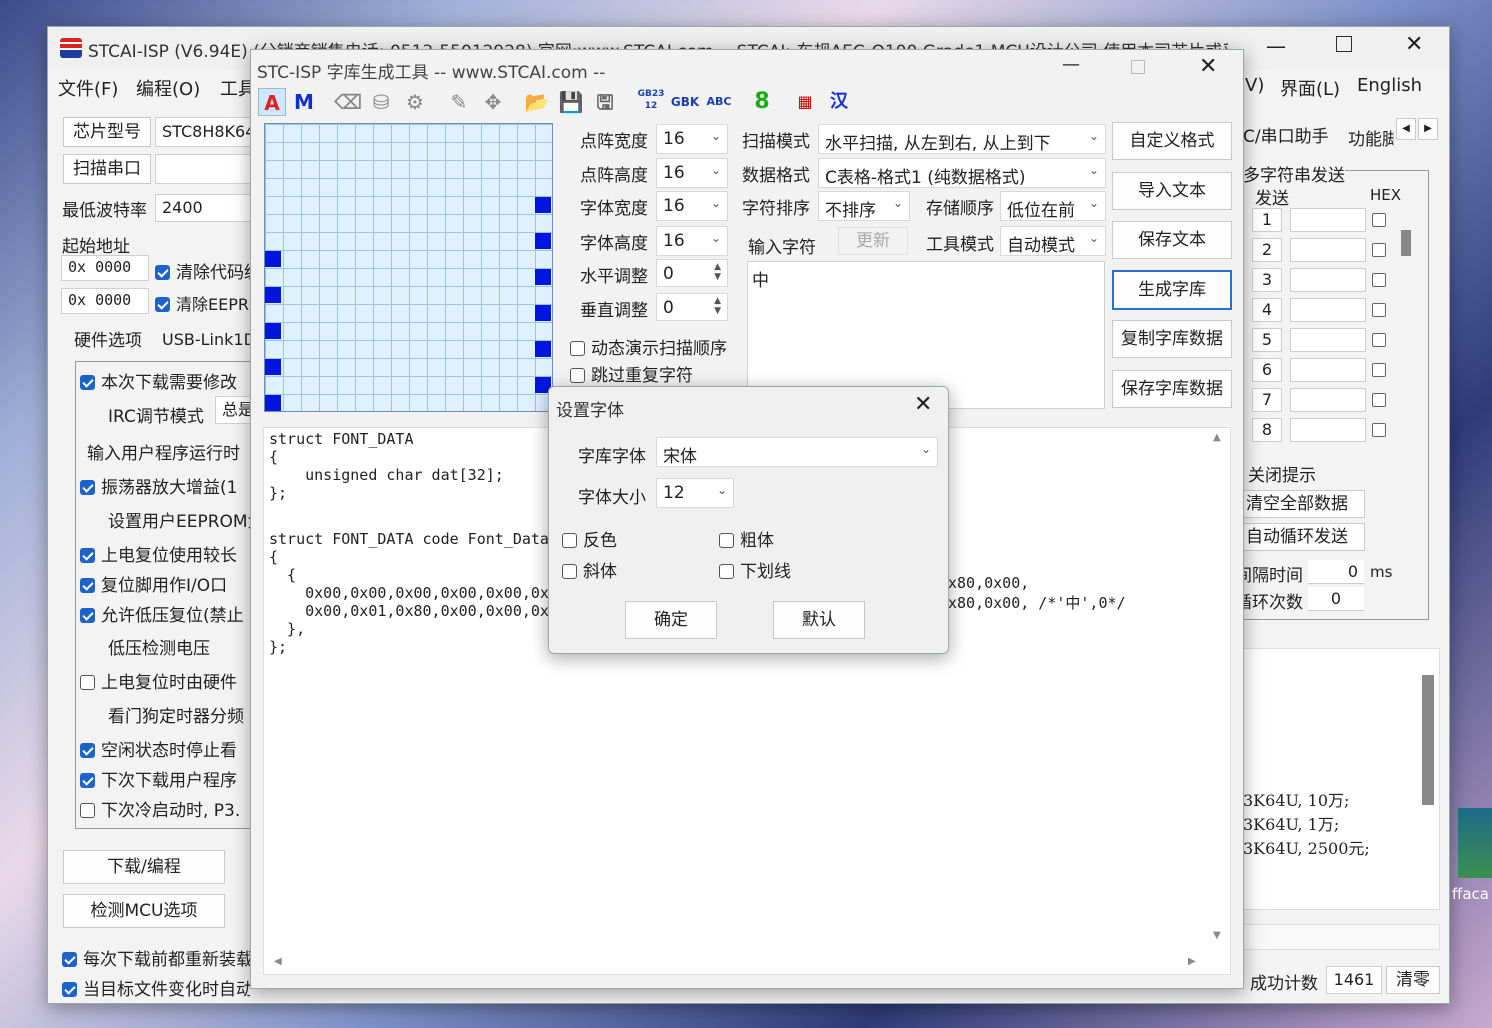 The height and width of the screenshot is (1028, 1492). Describe the element at coordinates (839, 102) in the screenshot. I see `hanzi-icon: 汉` at that location.